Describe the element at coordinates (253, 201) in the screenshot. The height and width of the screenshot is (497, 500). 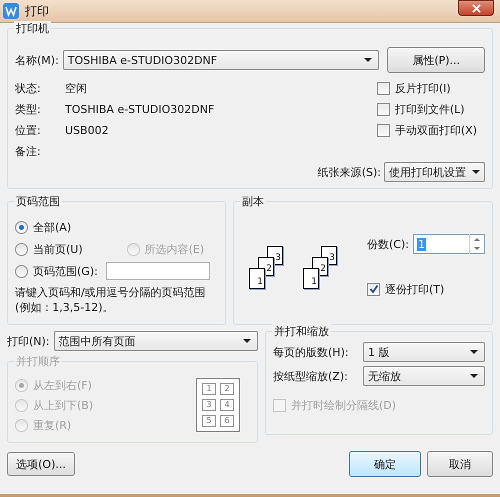
I see `group-title: 副本` at that location.